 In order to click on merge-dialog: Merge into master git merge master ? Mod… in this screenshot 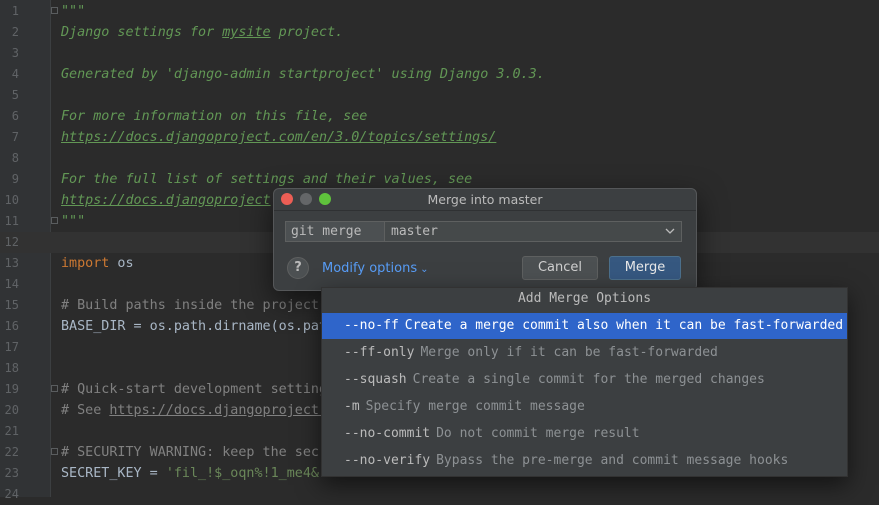, I will do `click(485, 239)`.